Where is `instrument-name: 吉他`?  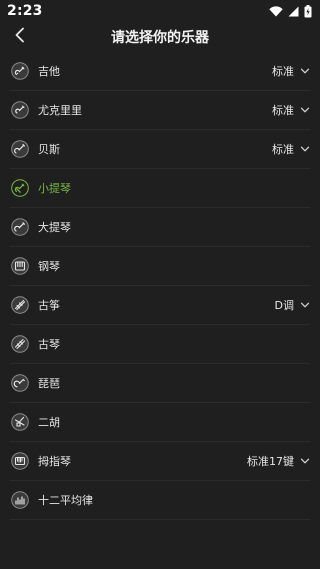
instrument-name: 吉他 is located at coordinates (49, 71).